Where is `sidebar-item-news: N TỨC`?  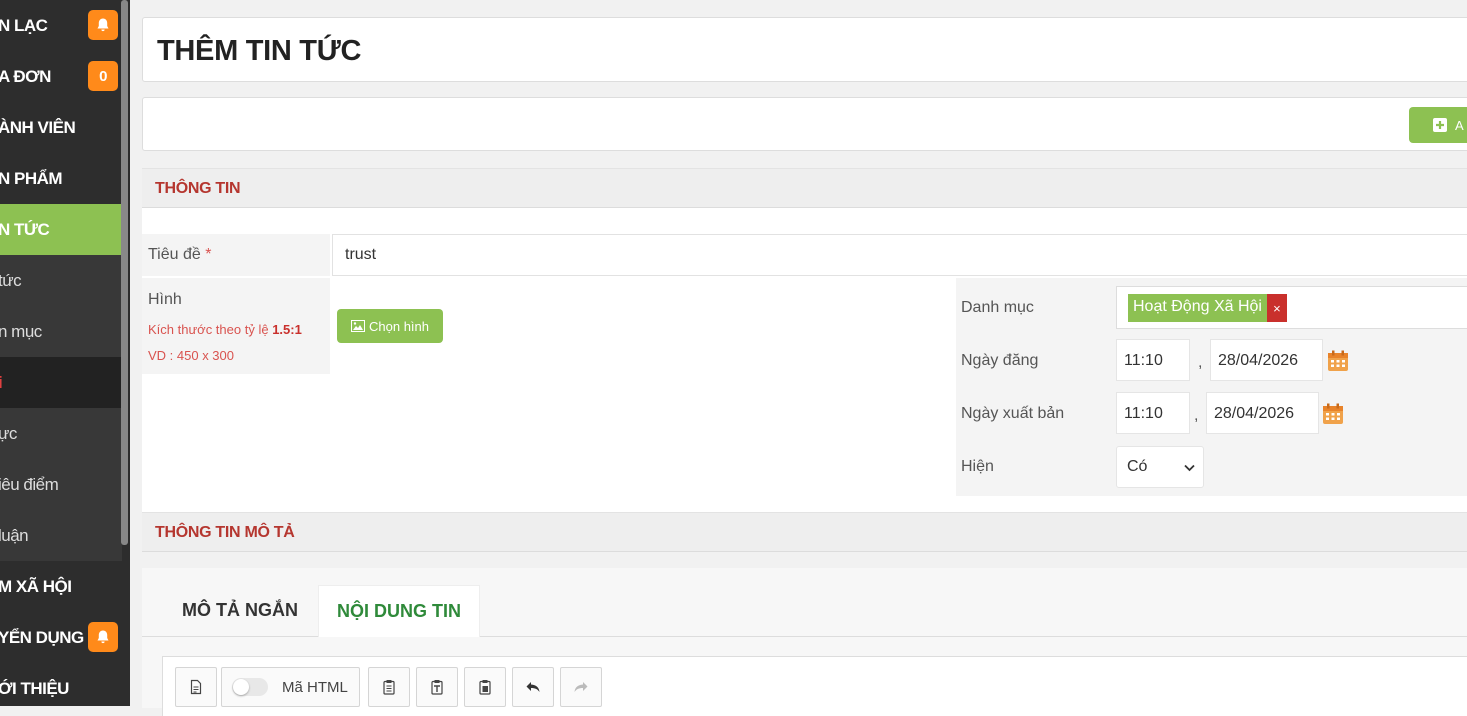 sidebar-item-news: N TỨC is located at coordinates (61, 229).